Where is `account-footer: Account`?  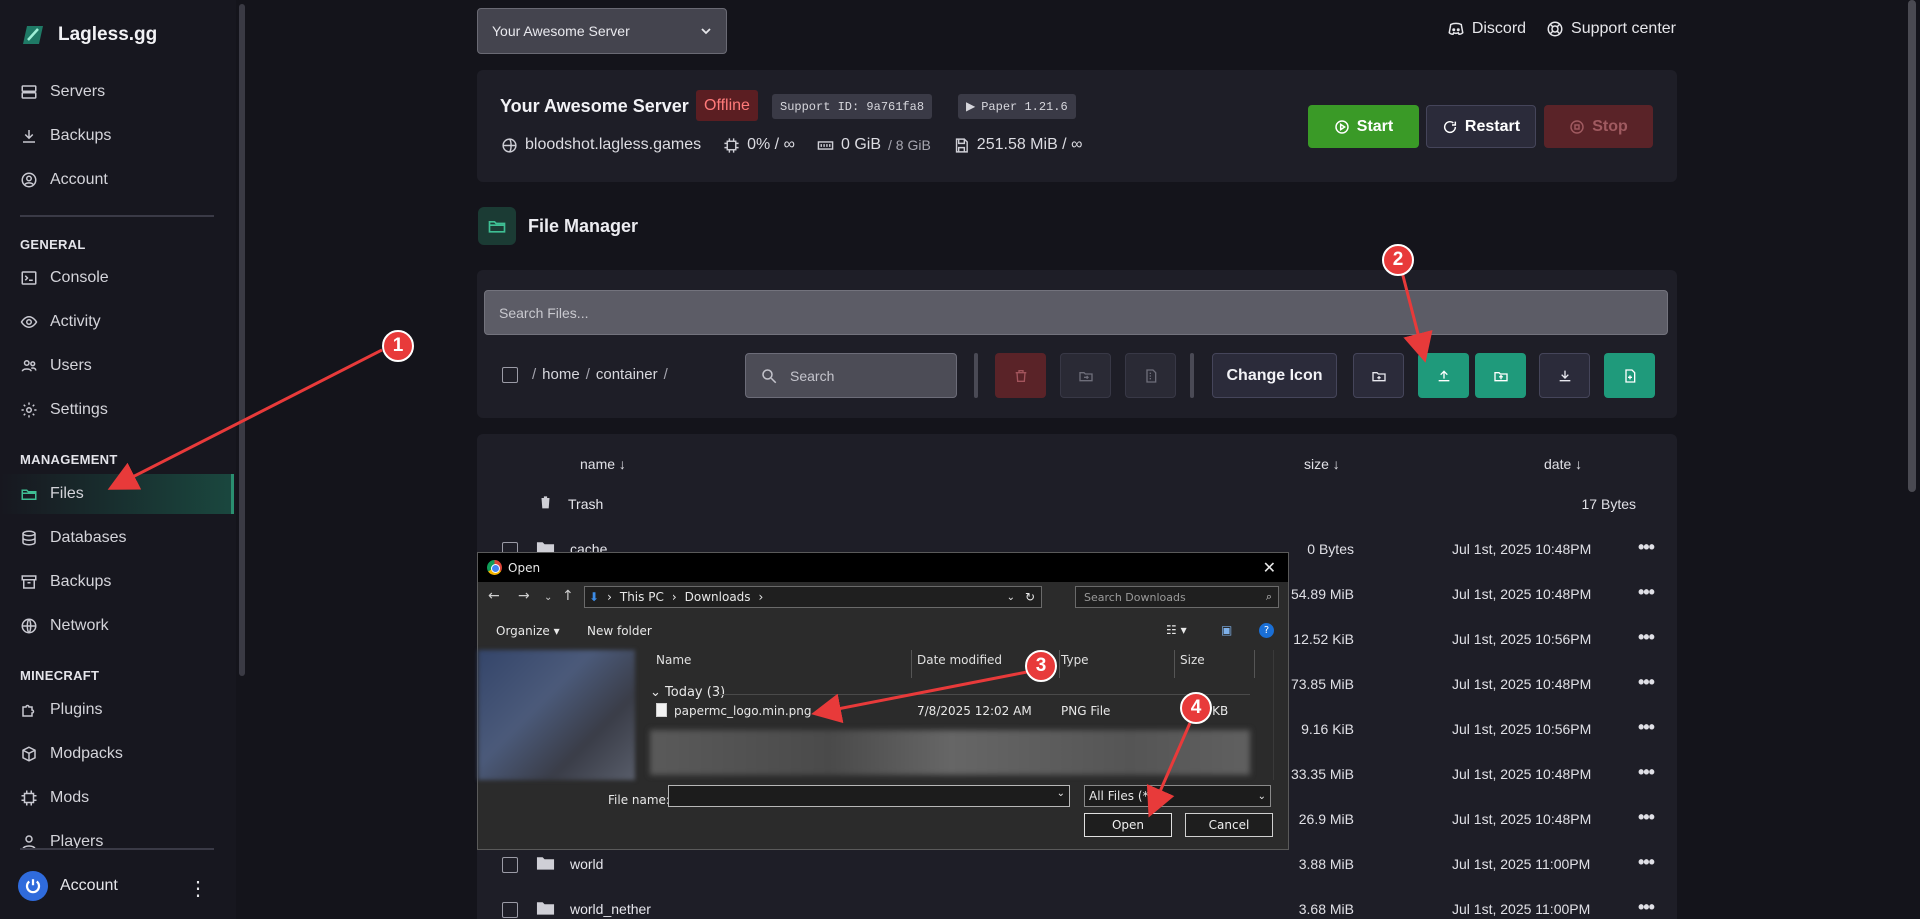
account-footer: Account is located at coordinates (68, 886).